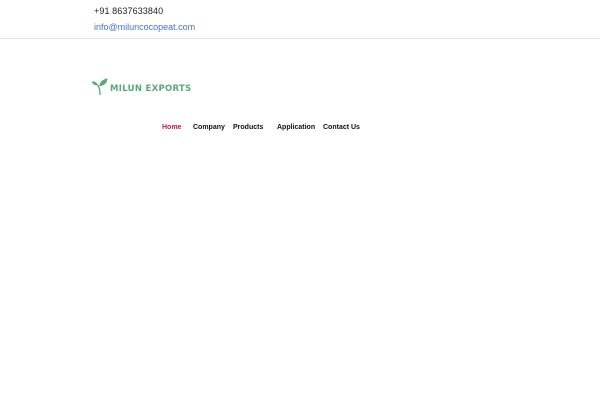 The width and height of the screenshot is (600, 400). What do you see at coordinates (144, 27) in the screenshot?
I see `email-link: info@miluncocopeat.com` at bounding box center [144, 27].